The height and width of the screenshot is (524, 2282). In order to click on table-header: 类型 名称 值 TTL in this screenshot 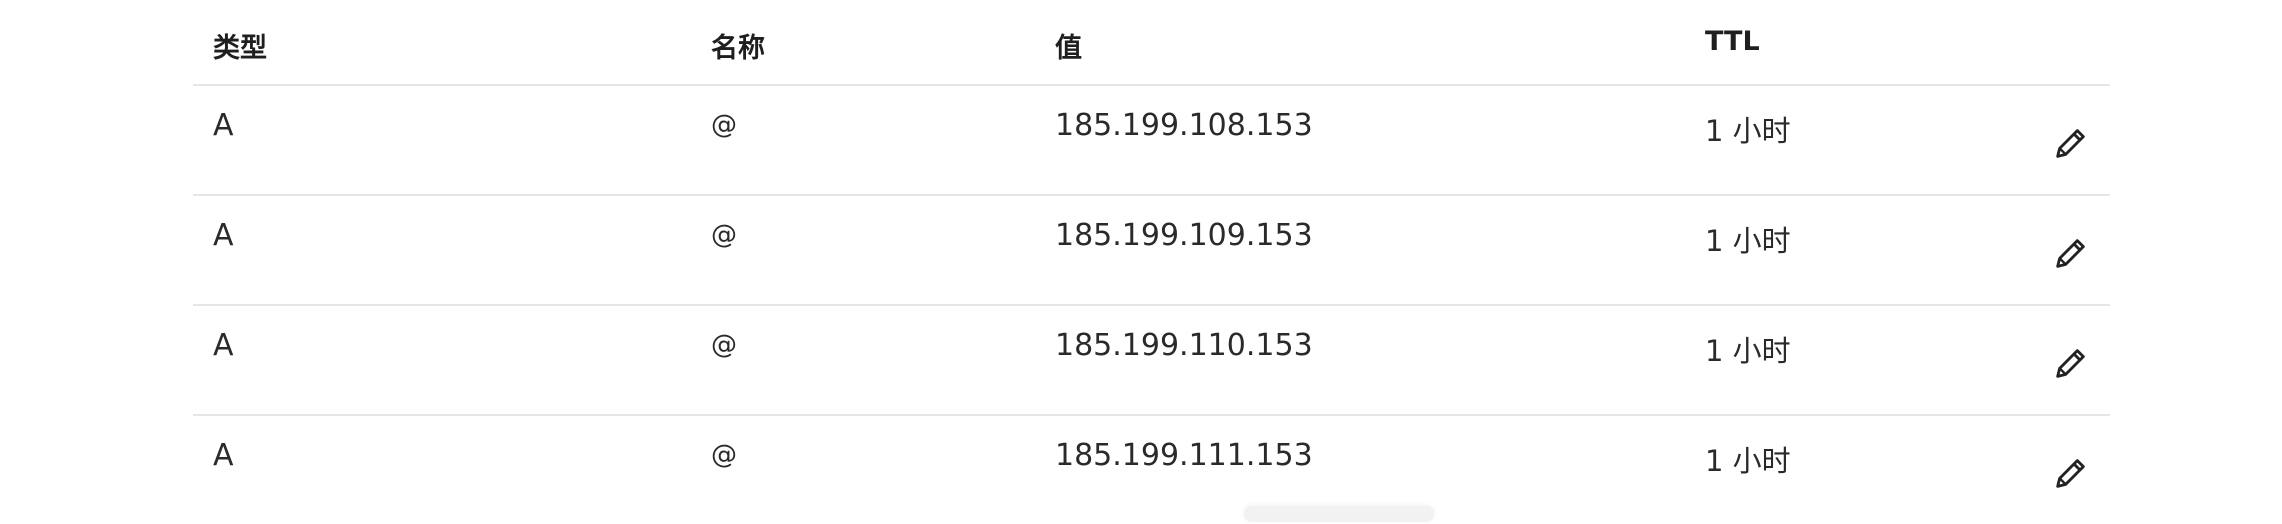, I will do `click(1151, 43)`.